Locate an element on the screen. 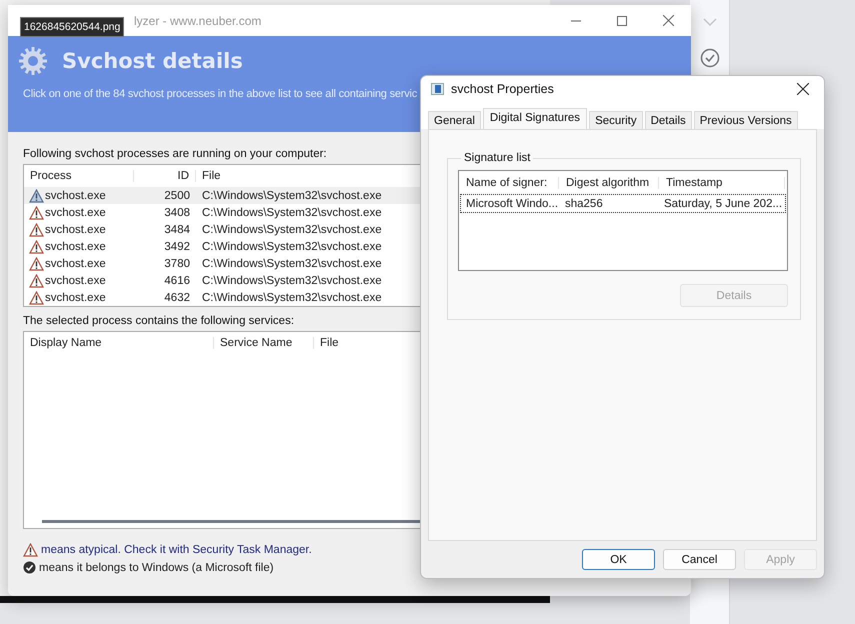 The height and width of the screenshot is (624, 855). legend-text: means atypical. Check it with Security Task Manager. is located at coordinates (176, 550).